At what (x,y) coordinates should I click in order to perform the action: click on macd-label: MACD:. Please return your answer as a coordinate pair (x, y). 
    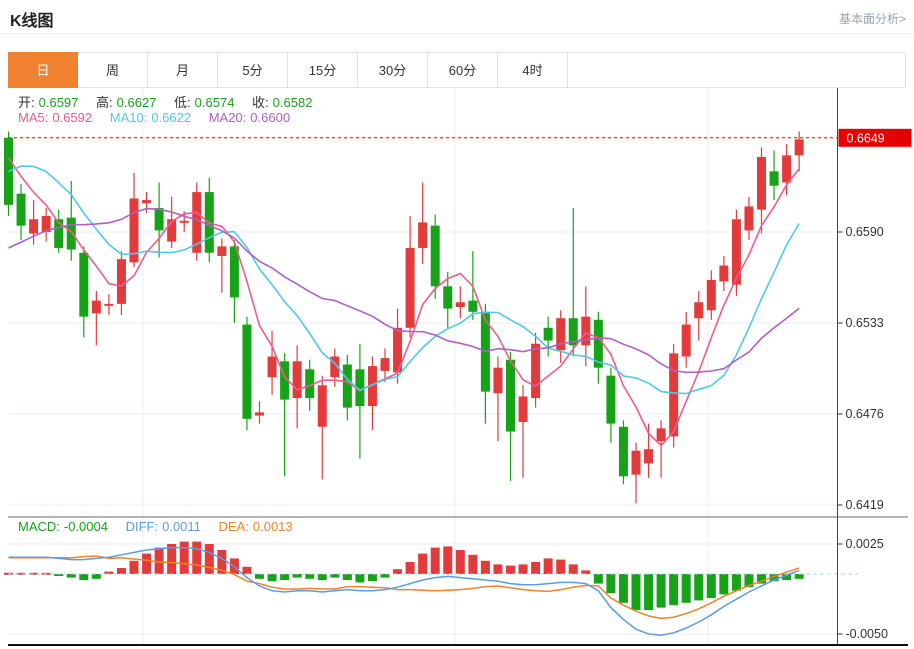
    Looking at the image, I should click on (39, 526).